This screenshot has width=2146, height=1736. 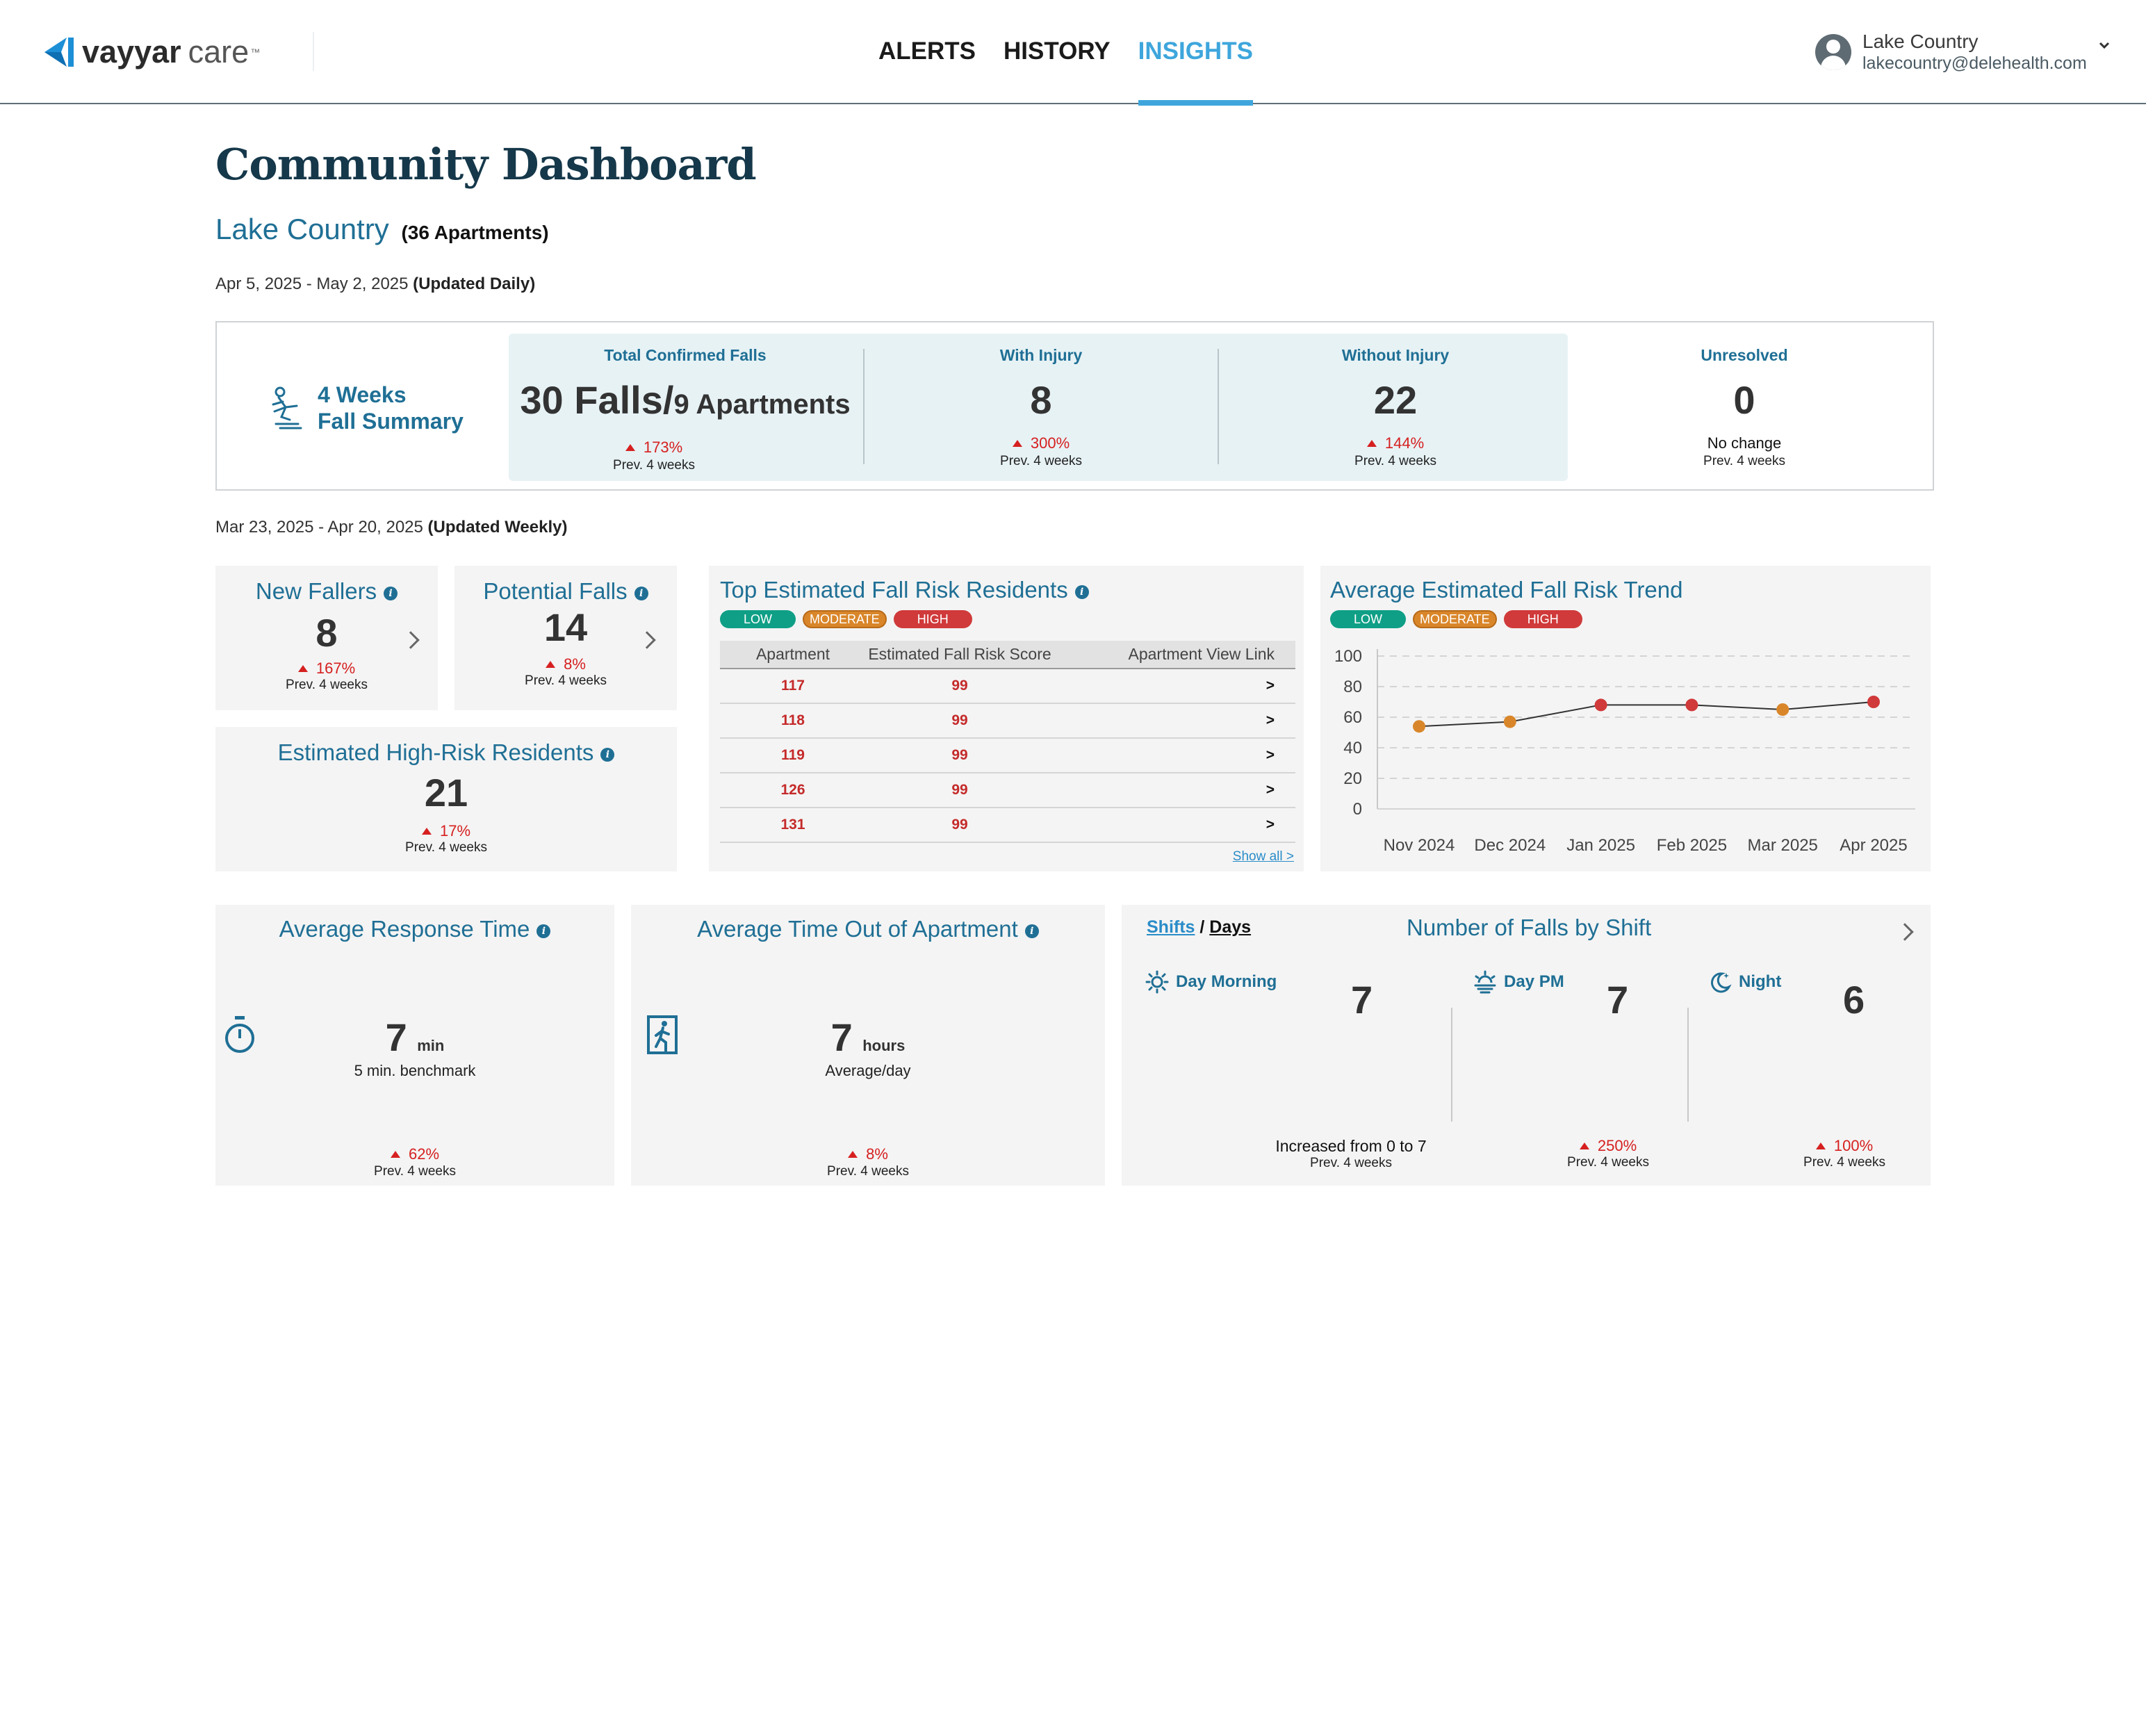 What do you see at coordinates (474, 284) in the screenshot?
I see `daily-update-note: (Updated Daily)` at bounding box center [474, 284].